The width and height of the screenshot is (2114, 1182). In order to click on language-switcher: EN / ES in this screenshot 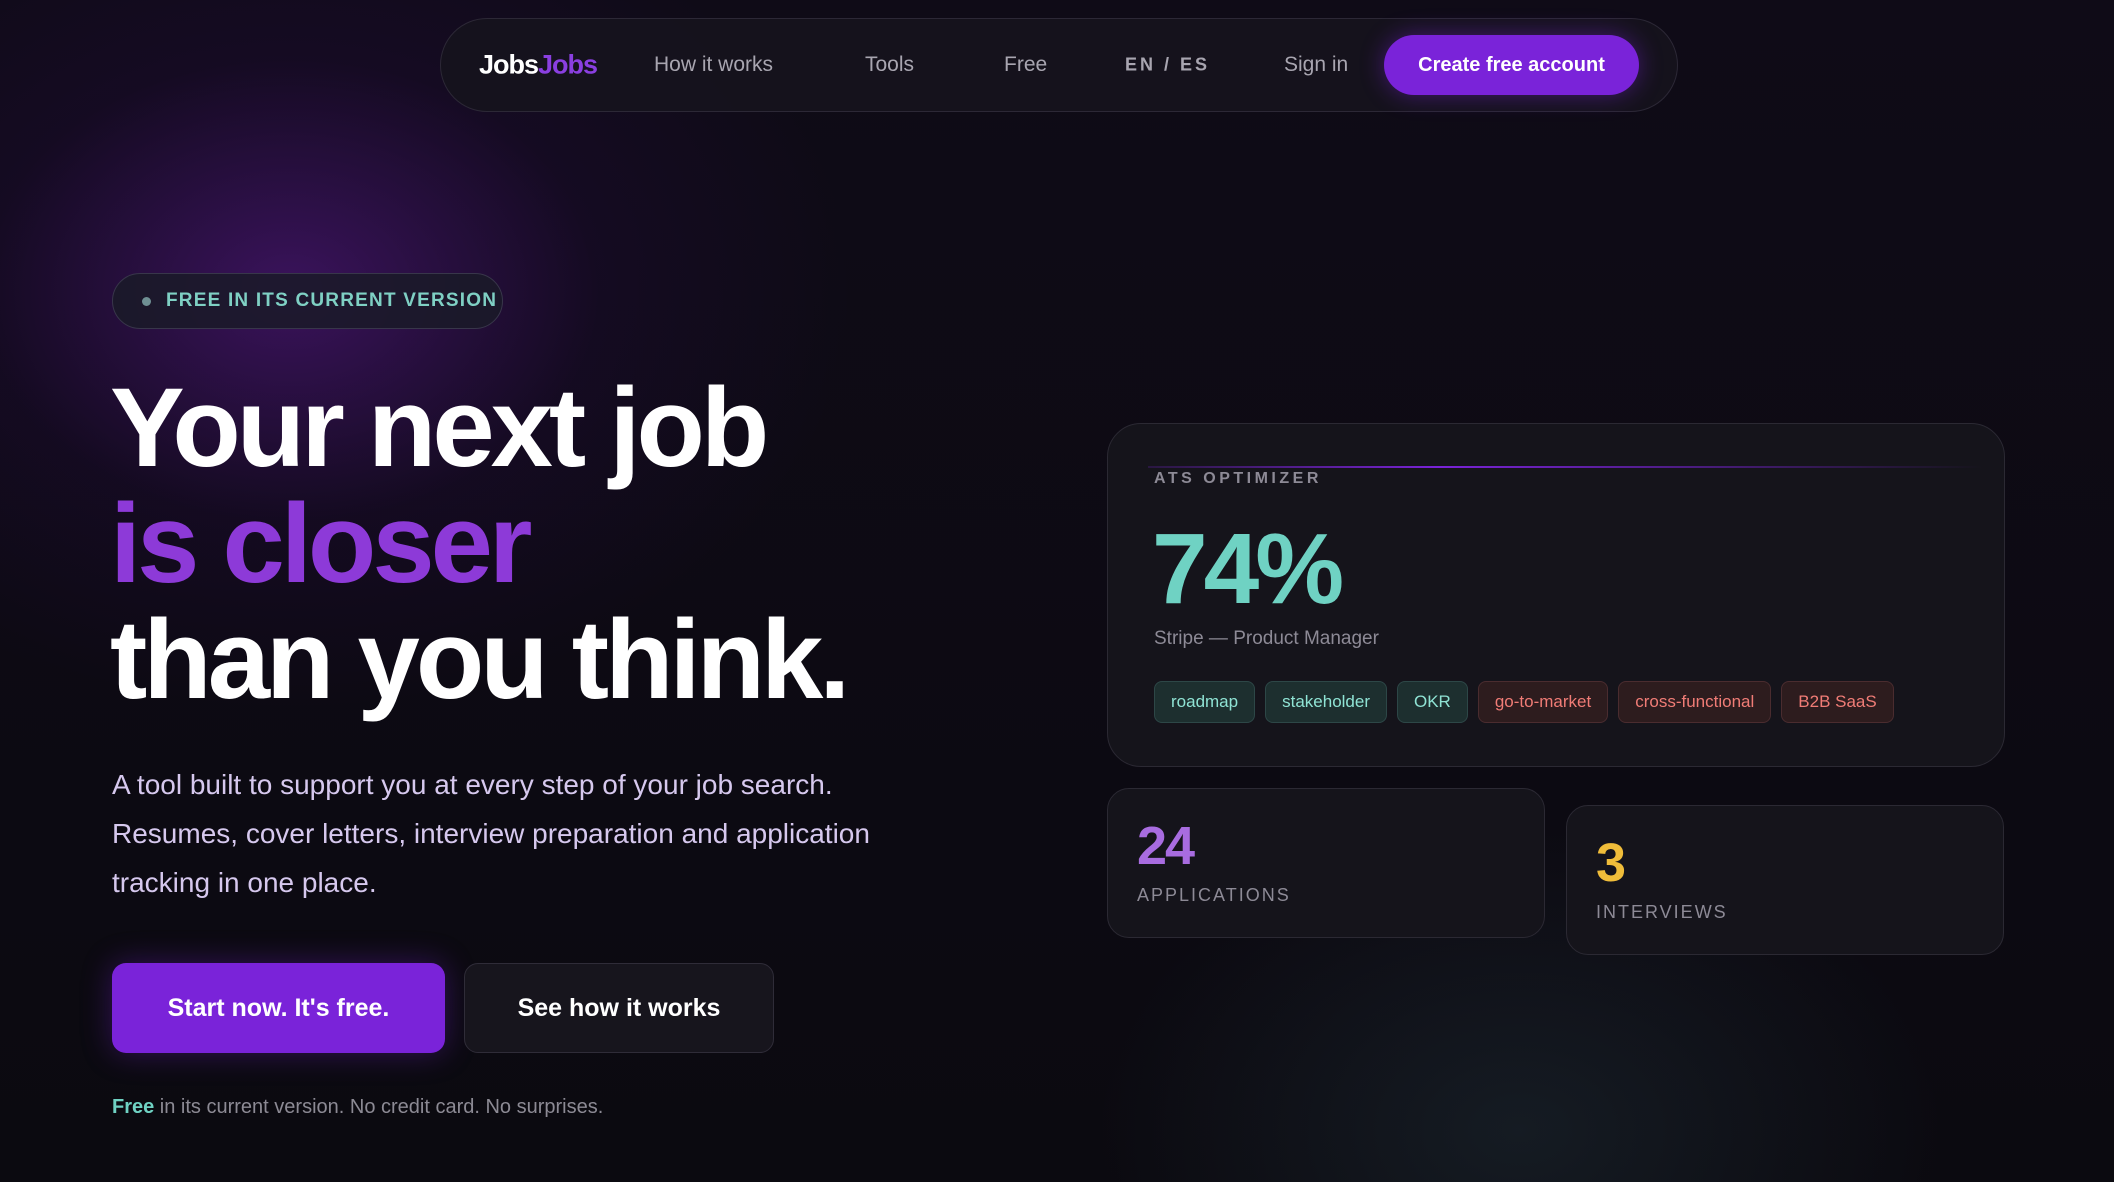, I will do `click(1167, 65)`.